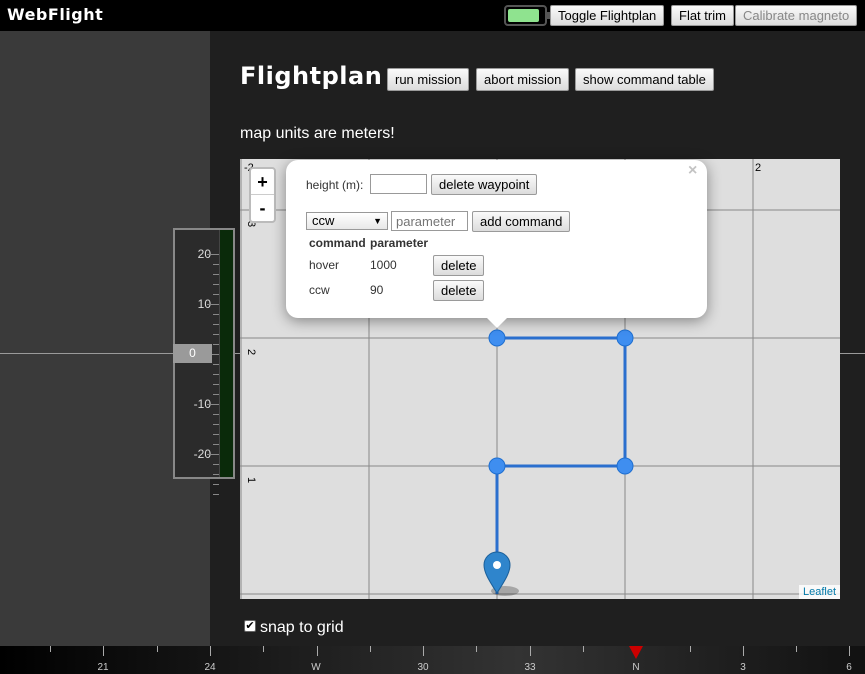  What do you see at coordinates (428, 79) in the screenshot?
I see `run-mission-button: run mission` at bounding box center [428, 79].